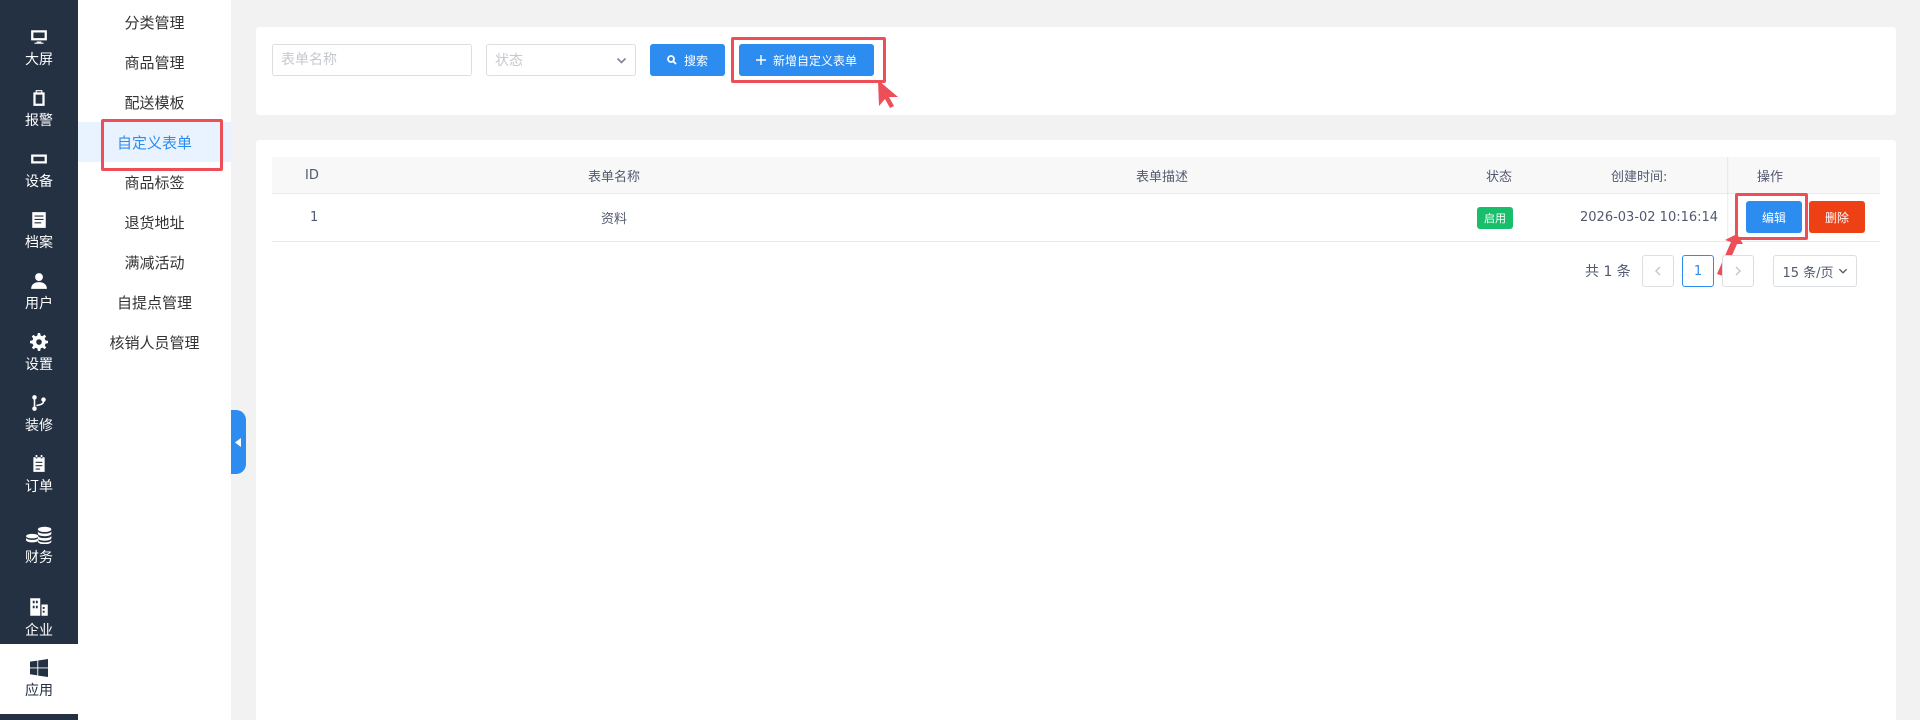 The image size is (1920, 720). What do you see at coordinates (1639, 177) in the screenshot?
I see `column-header-created-time: 创建时间:` at bounding box center [1639, 177].